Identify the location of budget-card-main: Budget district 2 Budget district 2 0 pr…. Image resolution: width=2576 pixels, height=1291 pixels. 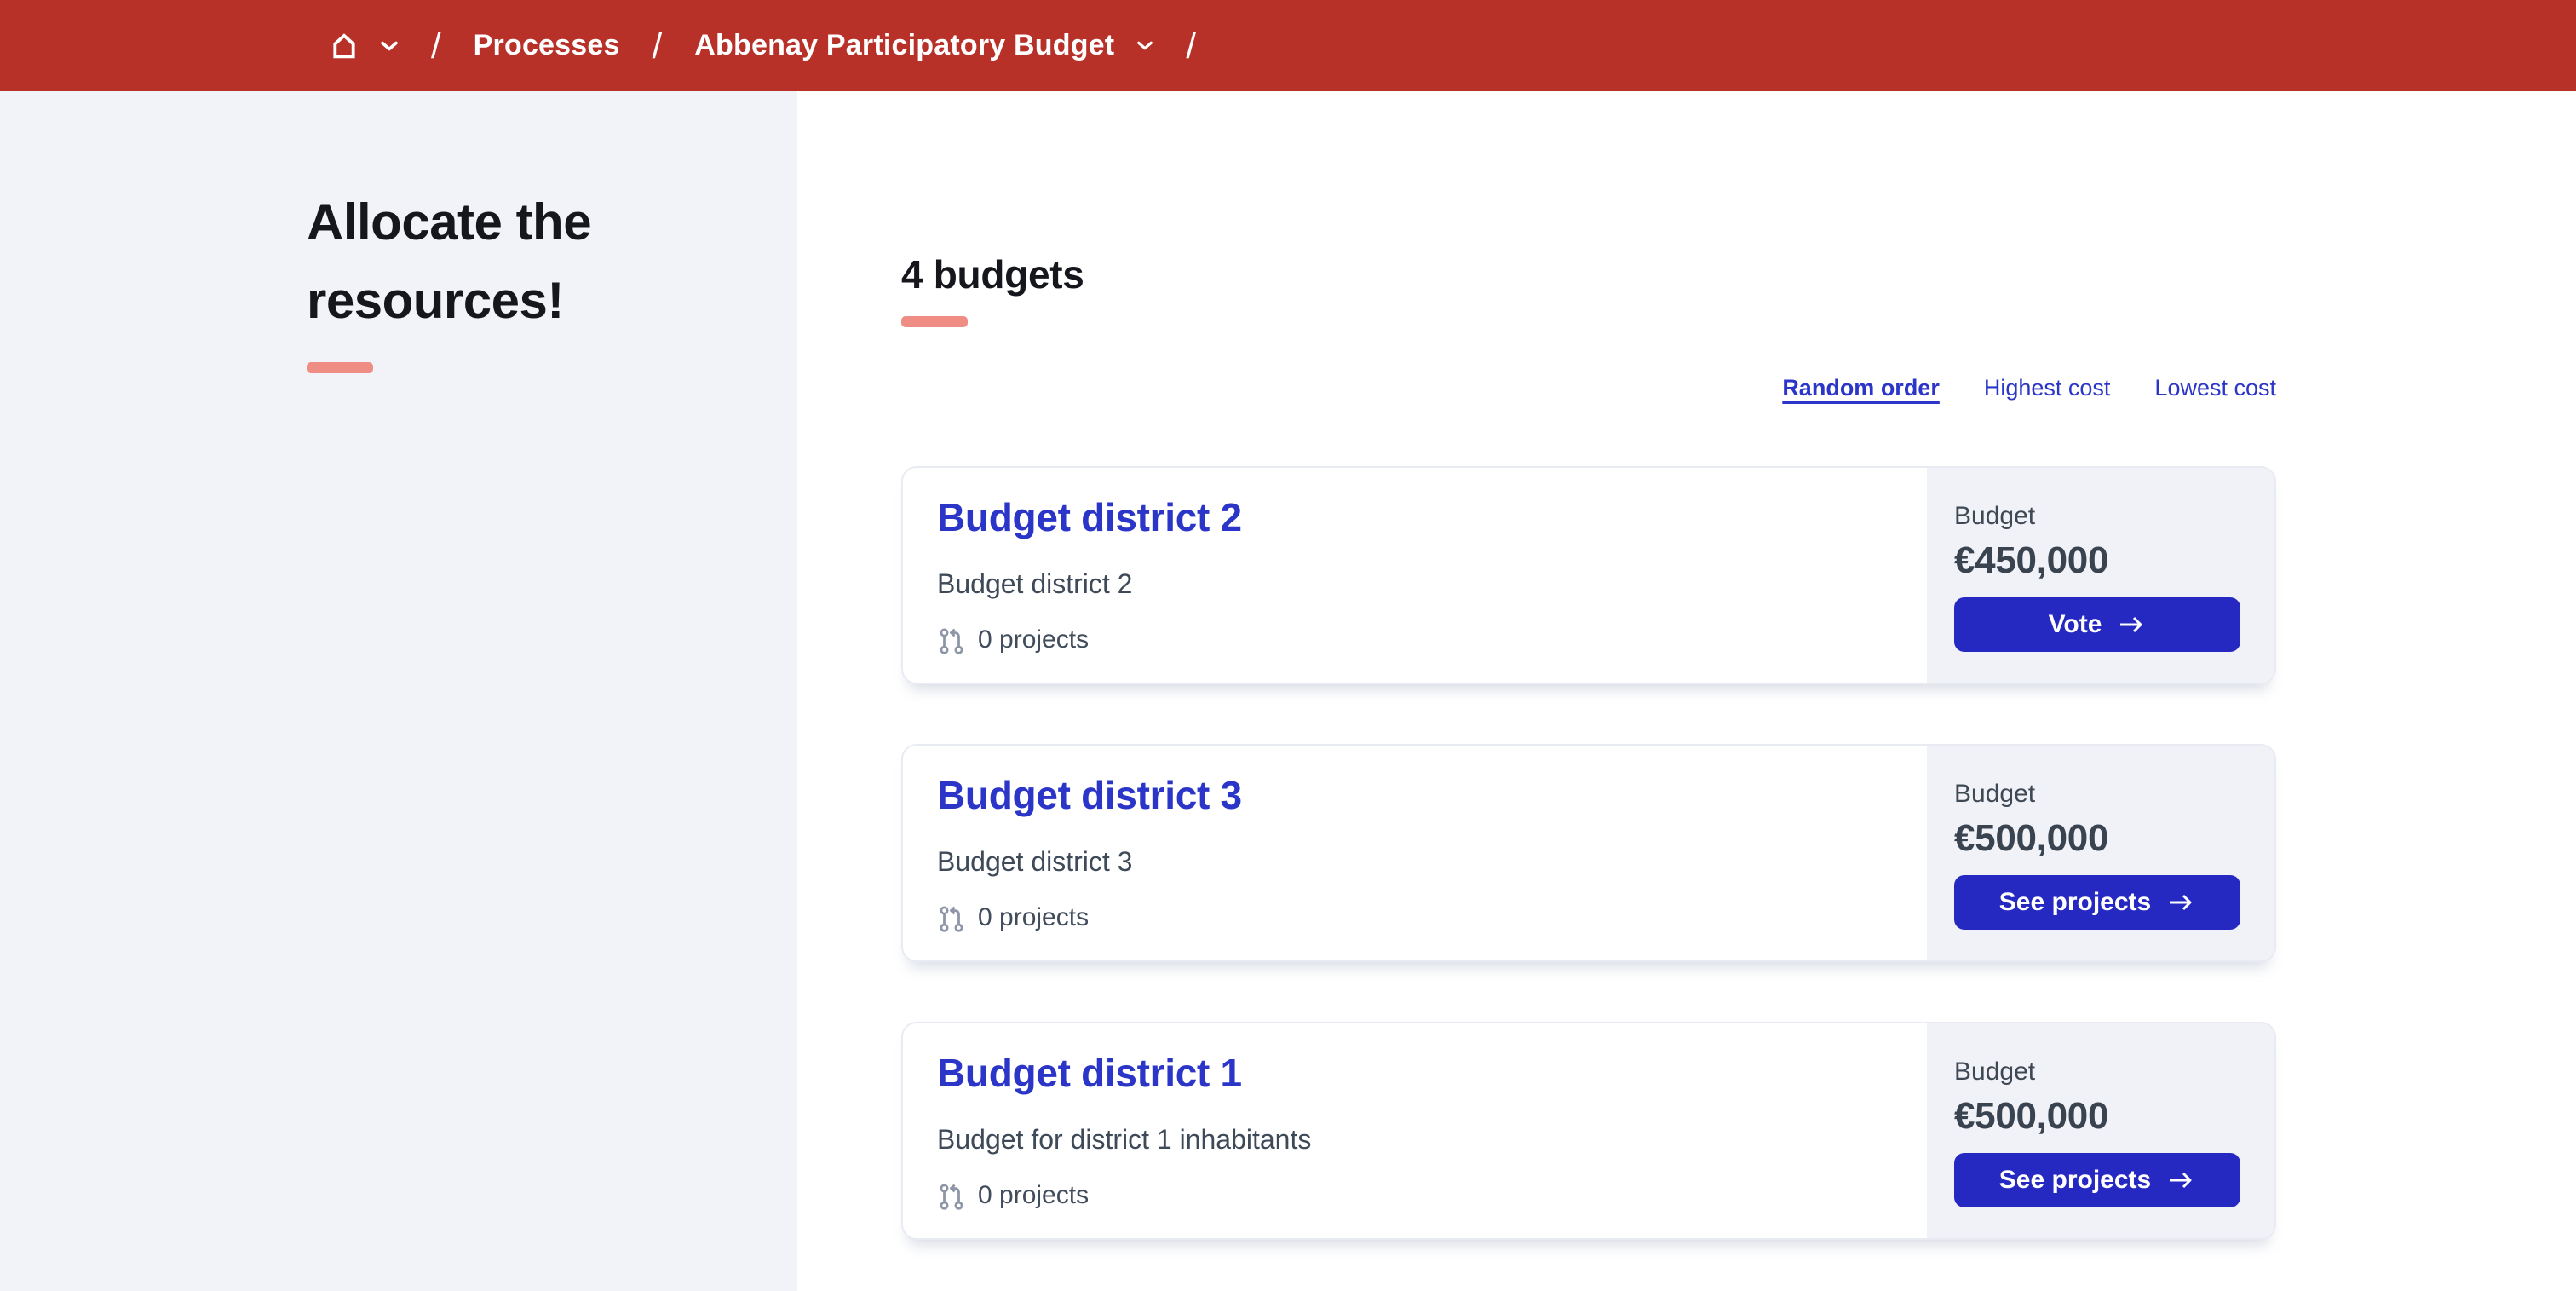
(1415, 575).